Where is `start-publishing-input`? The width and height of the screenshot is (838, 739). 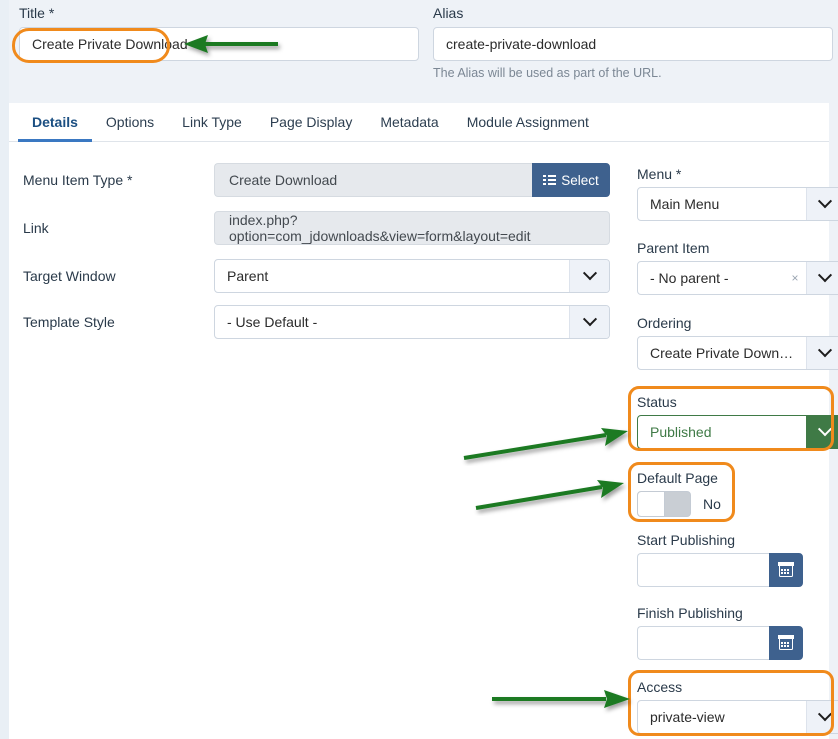
start-publishing-input is located at coordinates (703, 570).